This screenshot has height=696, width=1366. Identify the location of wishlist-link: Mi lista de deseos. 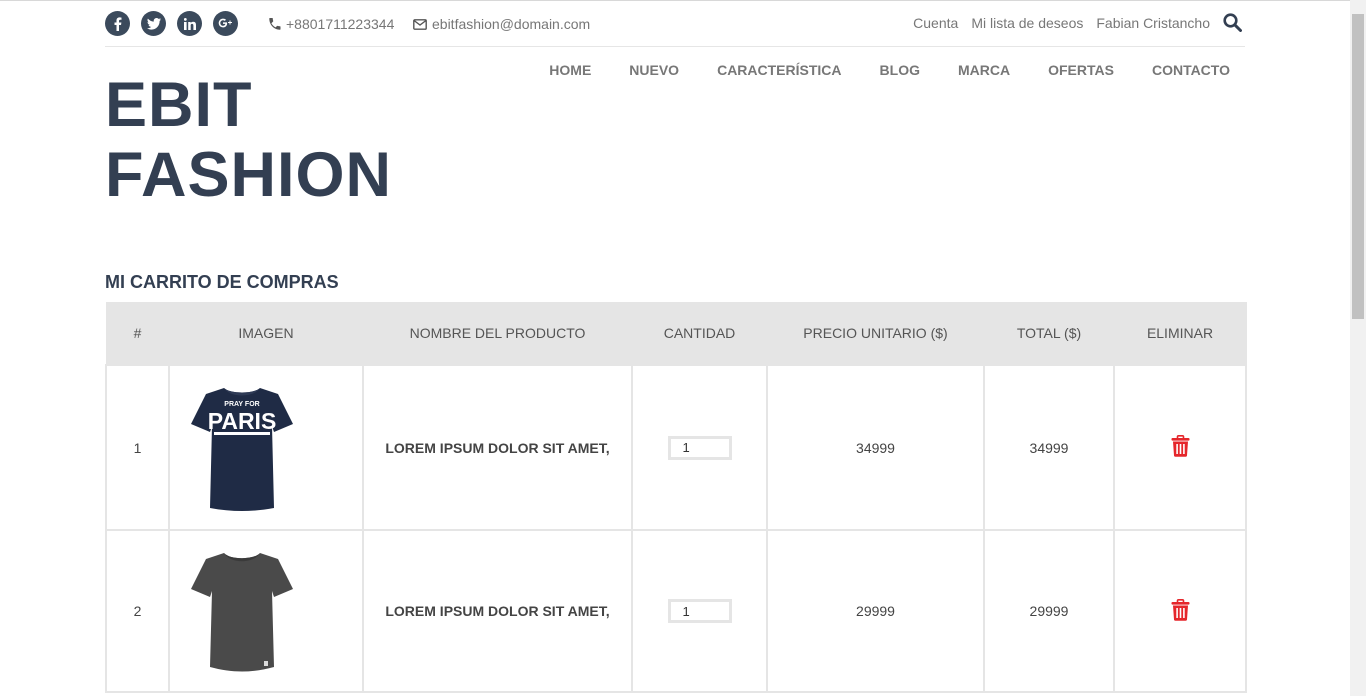
(1027, 23).